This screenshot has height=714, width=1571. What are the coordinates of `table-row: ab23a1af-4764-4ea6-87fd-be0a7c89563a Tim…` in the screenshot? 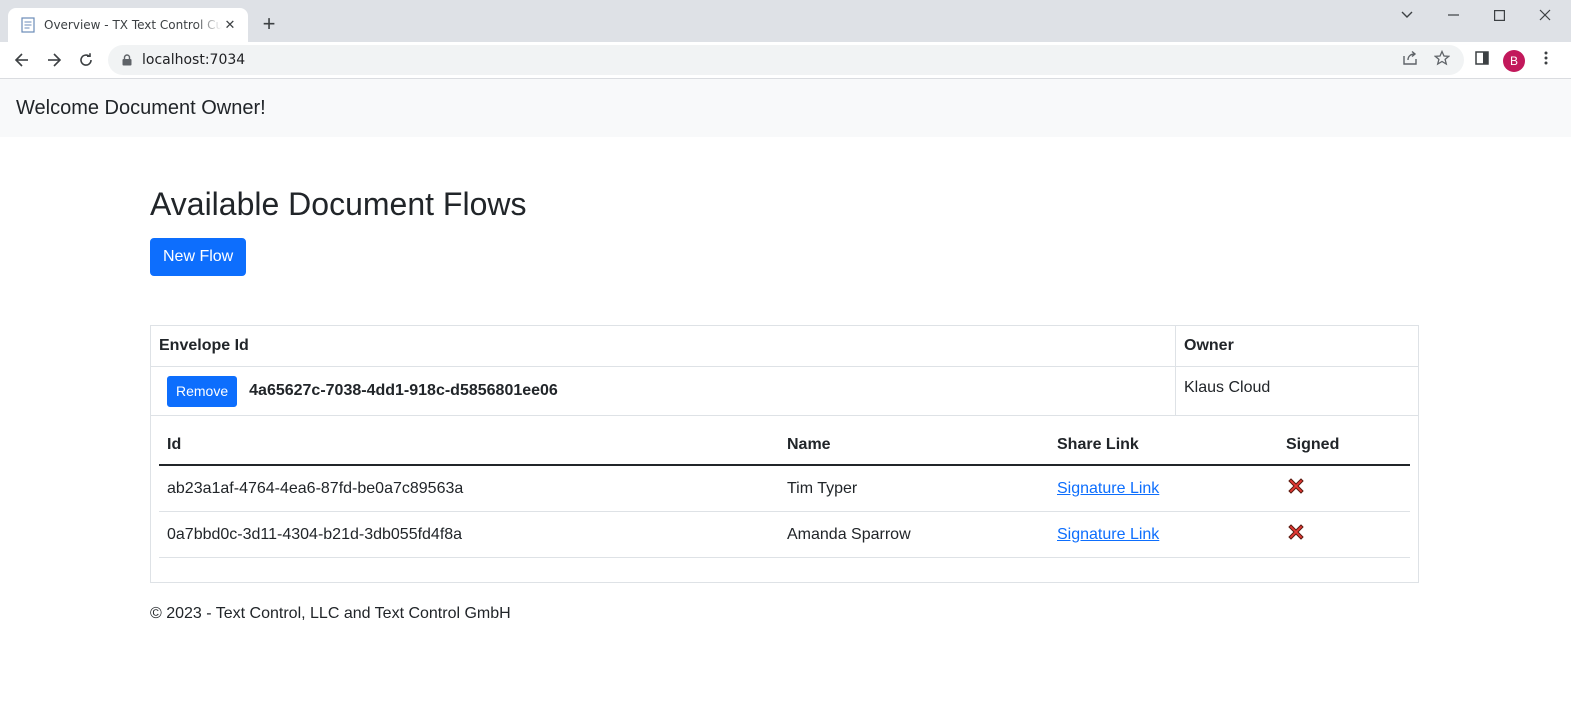 It's located at (784, 488).